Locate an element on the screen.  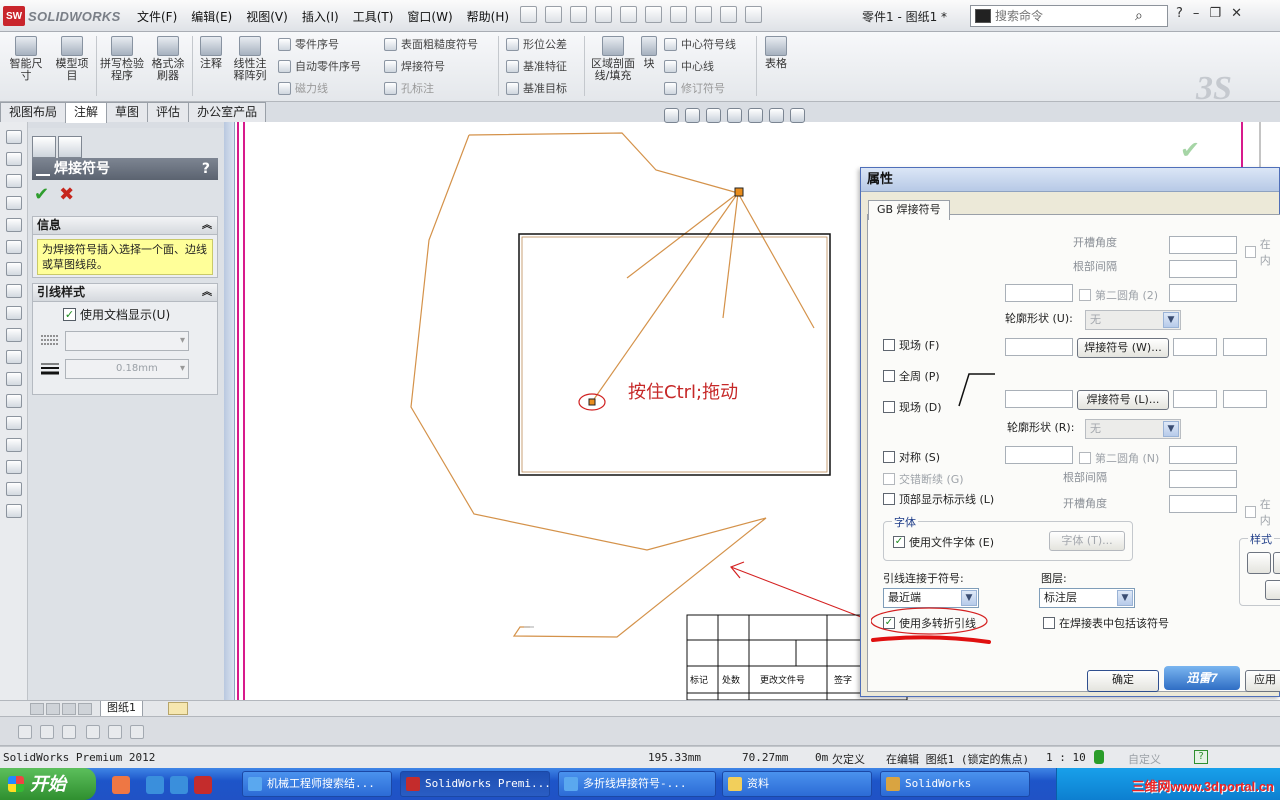
property-manager-tab-icon is located at coordinates (70, 147).